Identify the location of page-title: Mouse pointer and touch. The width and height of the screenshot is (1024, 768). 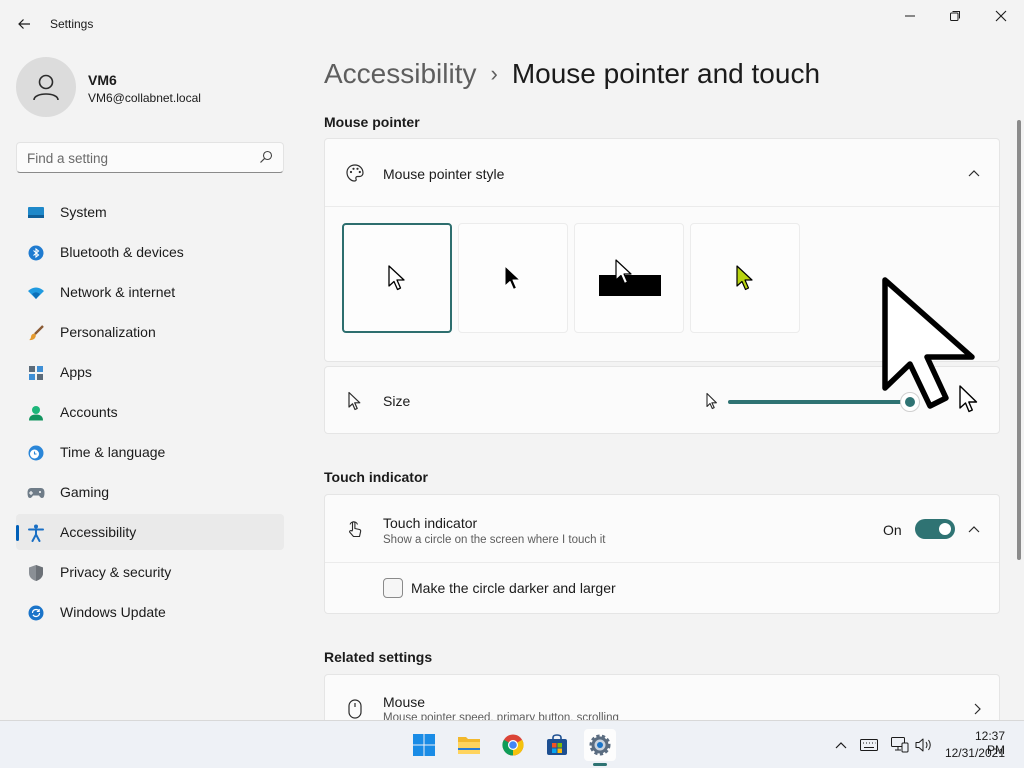
(666, 73).